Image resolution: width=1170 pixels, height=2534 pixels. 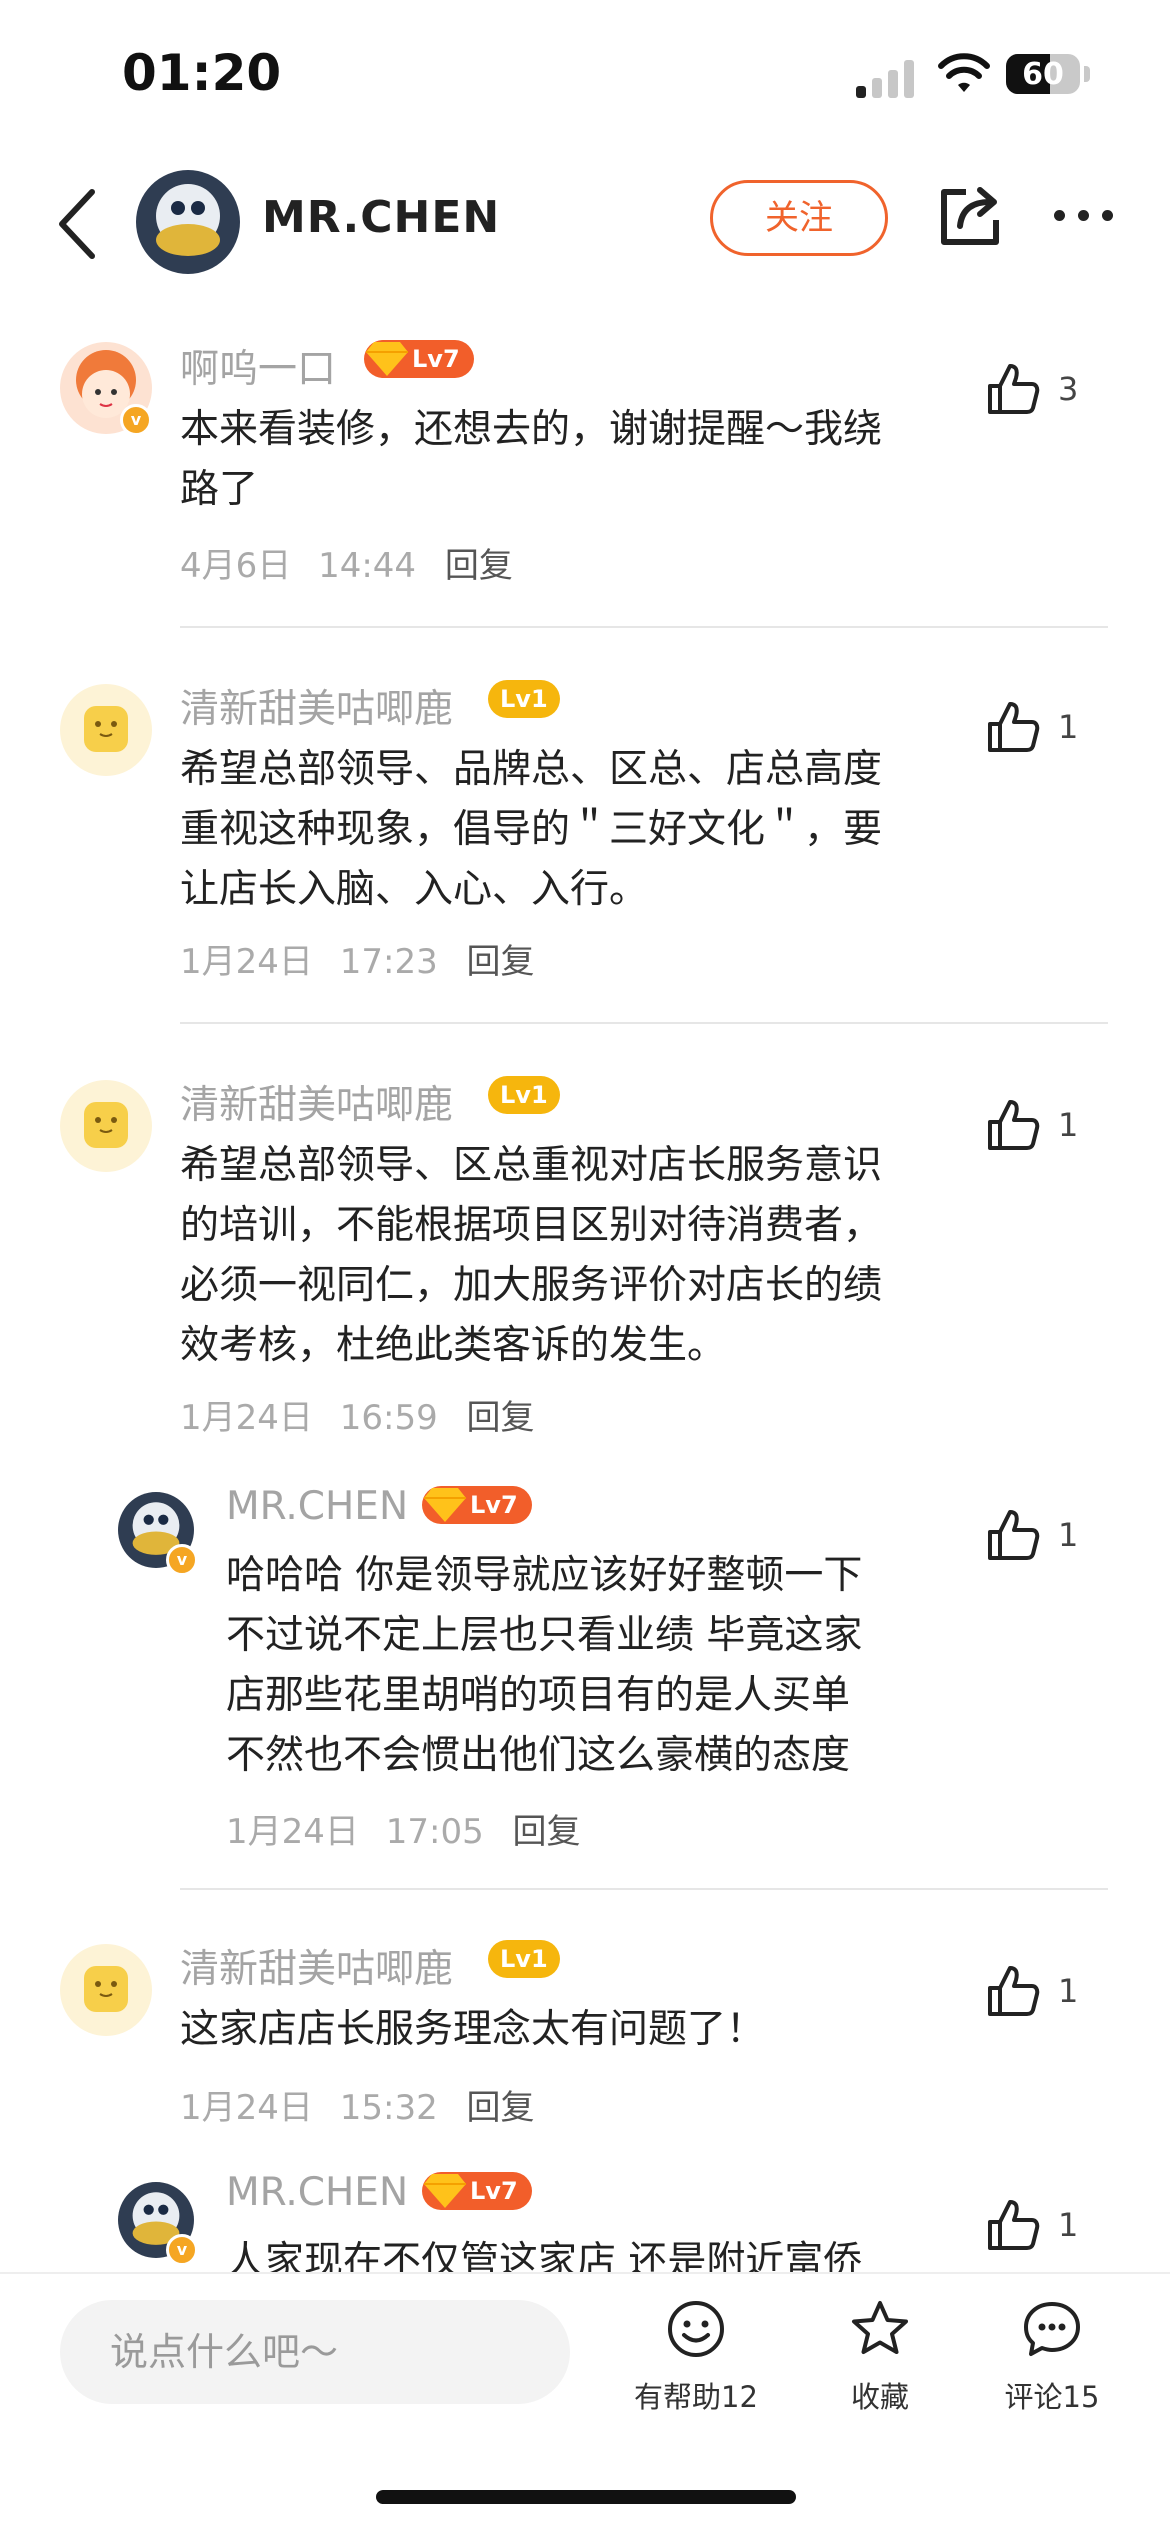 What do you see at coordinates (346, 566) in the screenshot?
I see `comment-meta: 4月6日 14:44 回复` at bounding box center [346, 566].